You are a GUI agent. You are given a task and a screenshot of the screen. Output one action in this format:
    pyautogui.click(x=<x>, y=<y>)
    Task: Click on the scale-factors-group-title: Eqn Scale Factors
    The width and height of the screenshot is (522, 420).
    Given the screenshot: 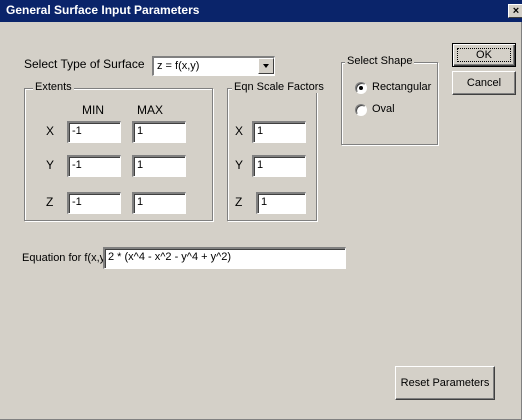 What is the action you would take?
    pyautogui.click(x=279, y=87)
    